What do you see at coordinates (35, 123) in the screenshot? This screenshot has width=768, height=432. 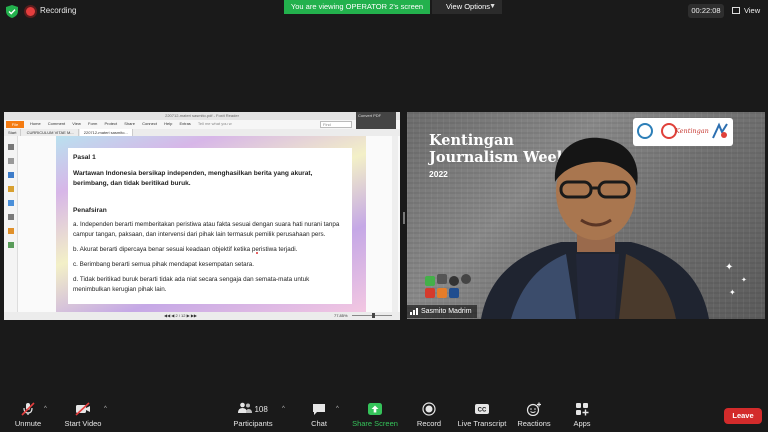 I see `menu-item-home: Home` at bounding box center [35, 123].